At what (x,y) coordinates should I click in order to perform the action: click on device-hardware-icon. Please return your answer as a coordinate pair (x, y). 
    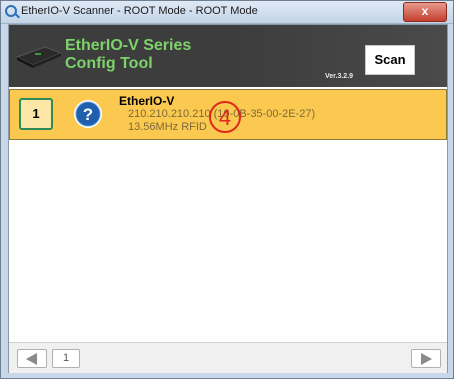
    Looking at the image, I should click on (39, 57).